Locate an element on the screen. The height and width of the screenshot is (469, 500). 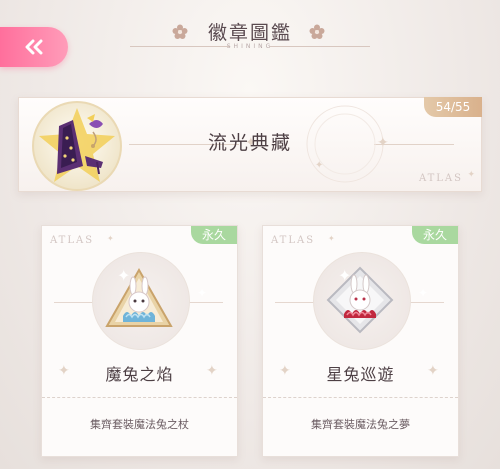
collection-count-badge: 54/55 is located at coordinates (453, 107).